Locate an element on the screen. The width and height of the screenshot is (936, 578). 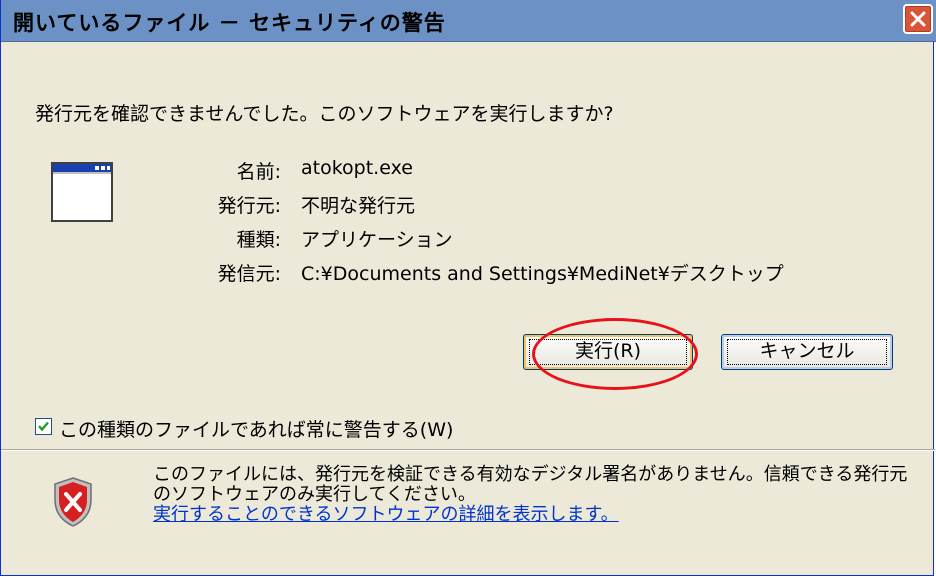
checkmark-icon is located at coordinates (43, 426).